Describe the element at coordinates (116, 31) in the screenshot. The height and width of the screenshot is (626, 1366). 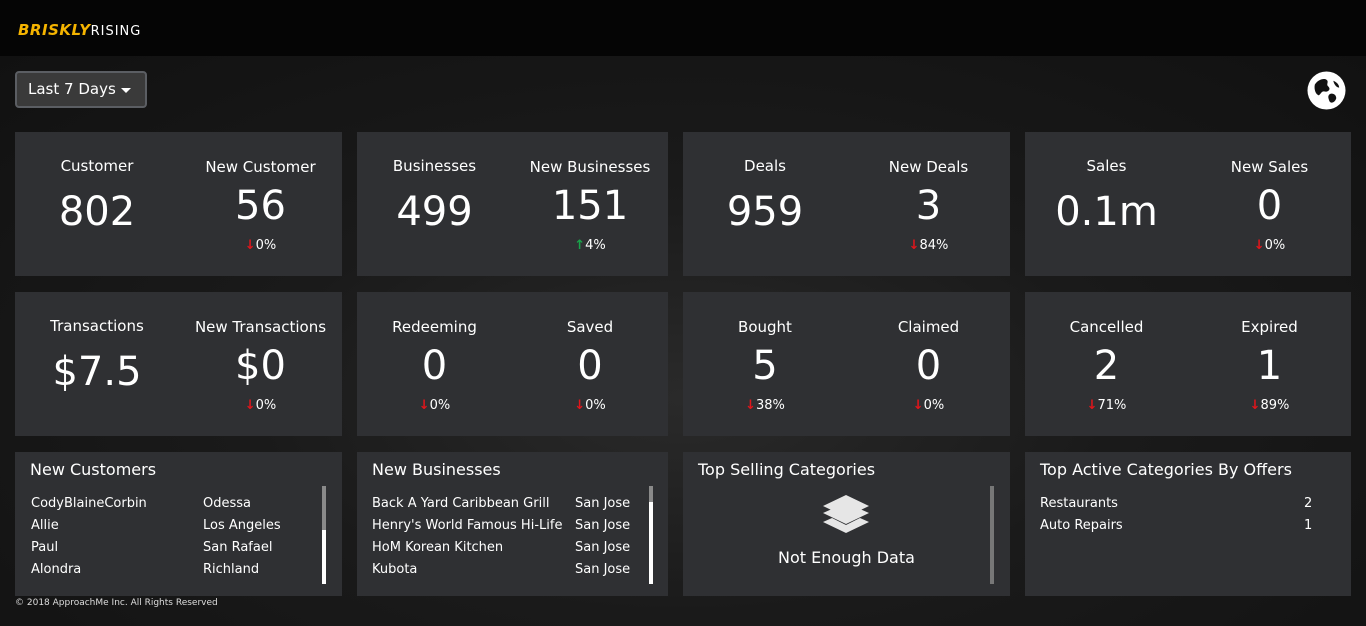
I see `logo-part2: RISING` at that location.